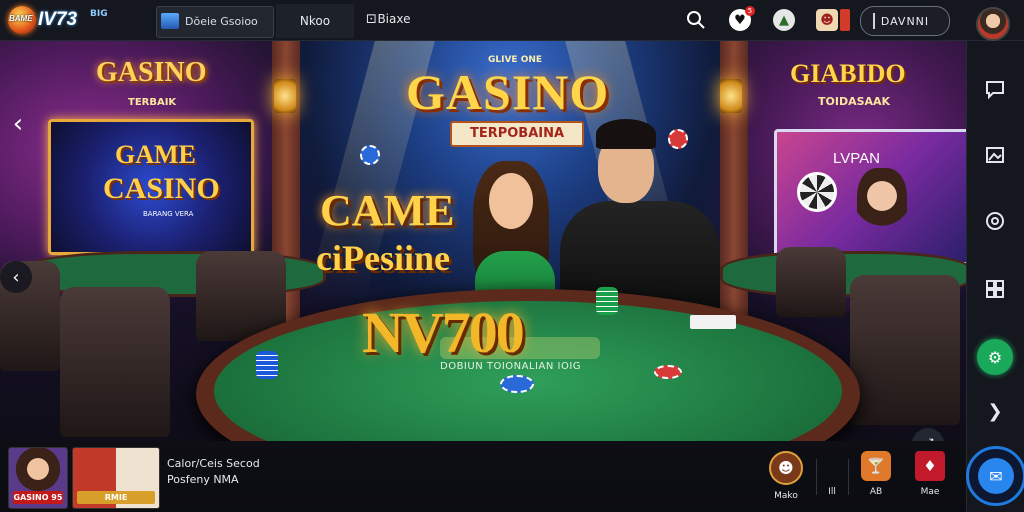 Image resolution: width=1024 pixels, height=512 pixels. I want to click on login-label: DAVNNI, so click(905, 21).